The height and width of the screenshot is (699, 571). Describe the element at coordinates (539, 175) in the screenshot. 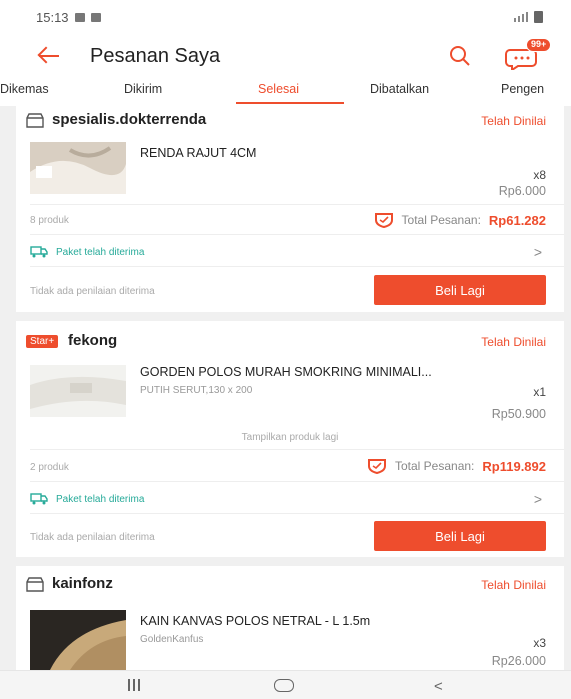

I see `product-quantity: x8` at that location.